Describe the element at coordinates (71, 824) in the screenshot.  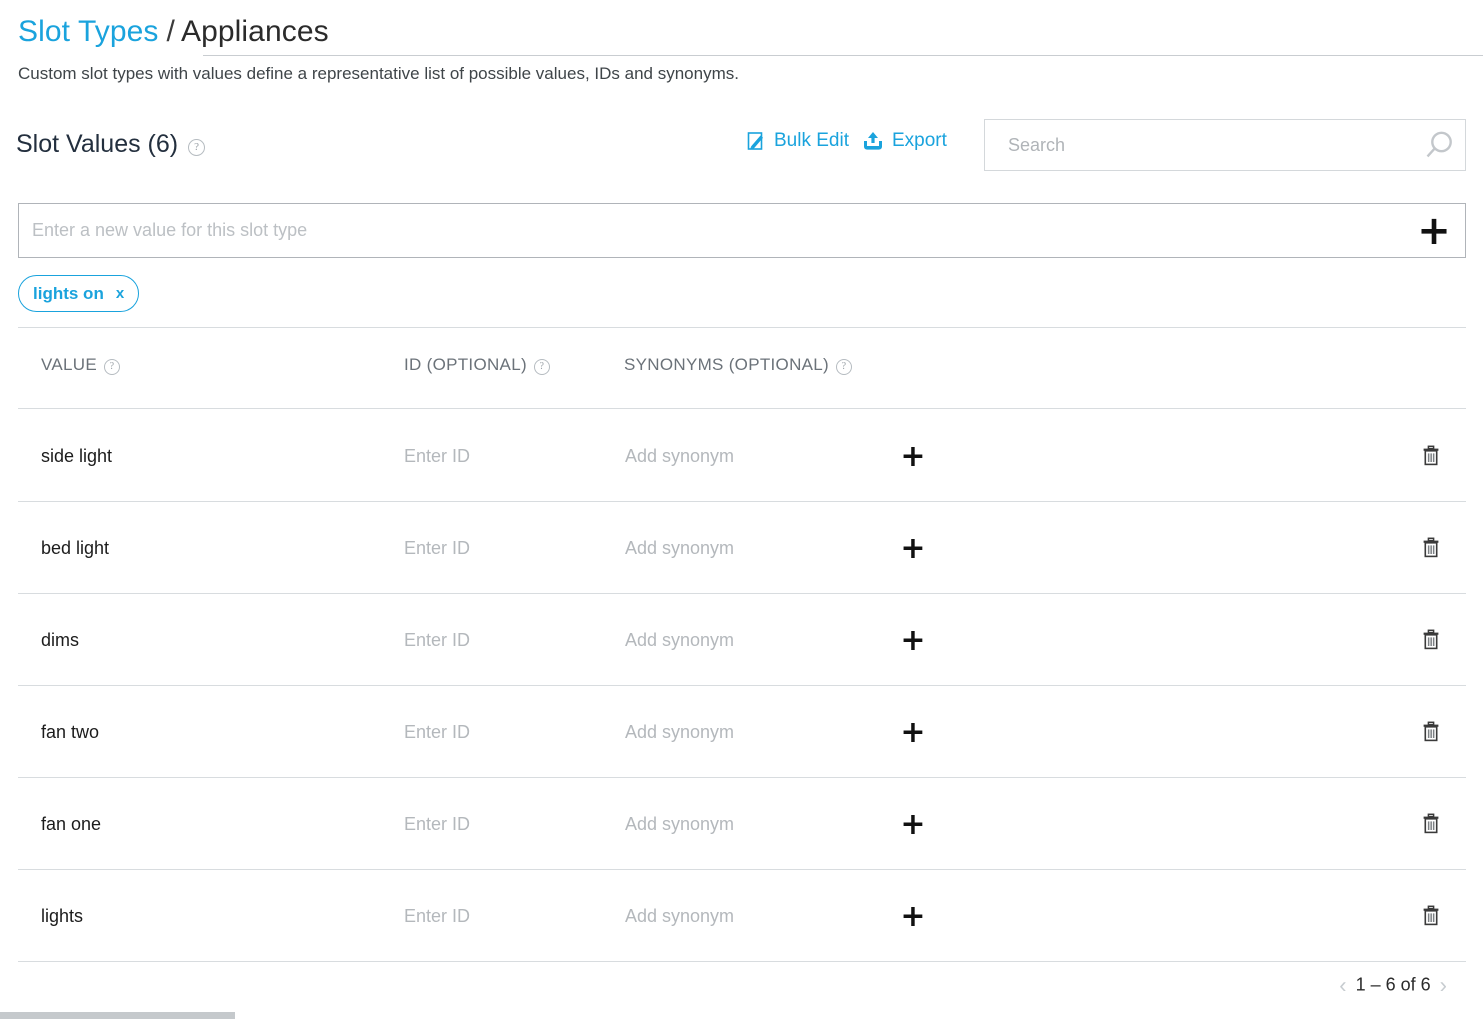
I see `cell-value: fan one` at that location.